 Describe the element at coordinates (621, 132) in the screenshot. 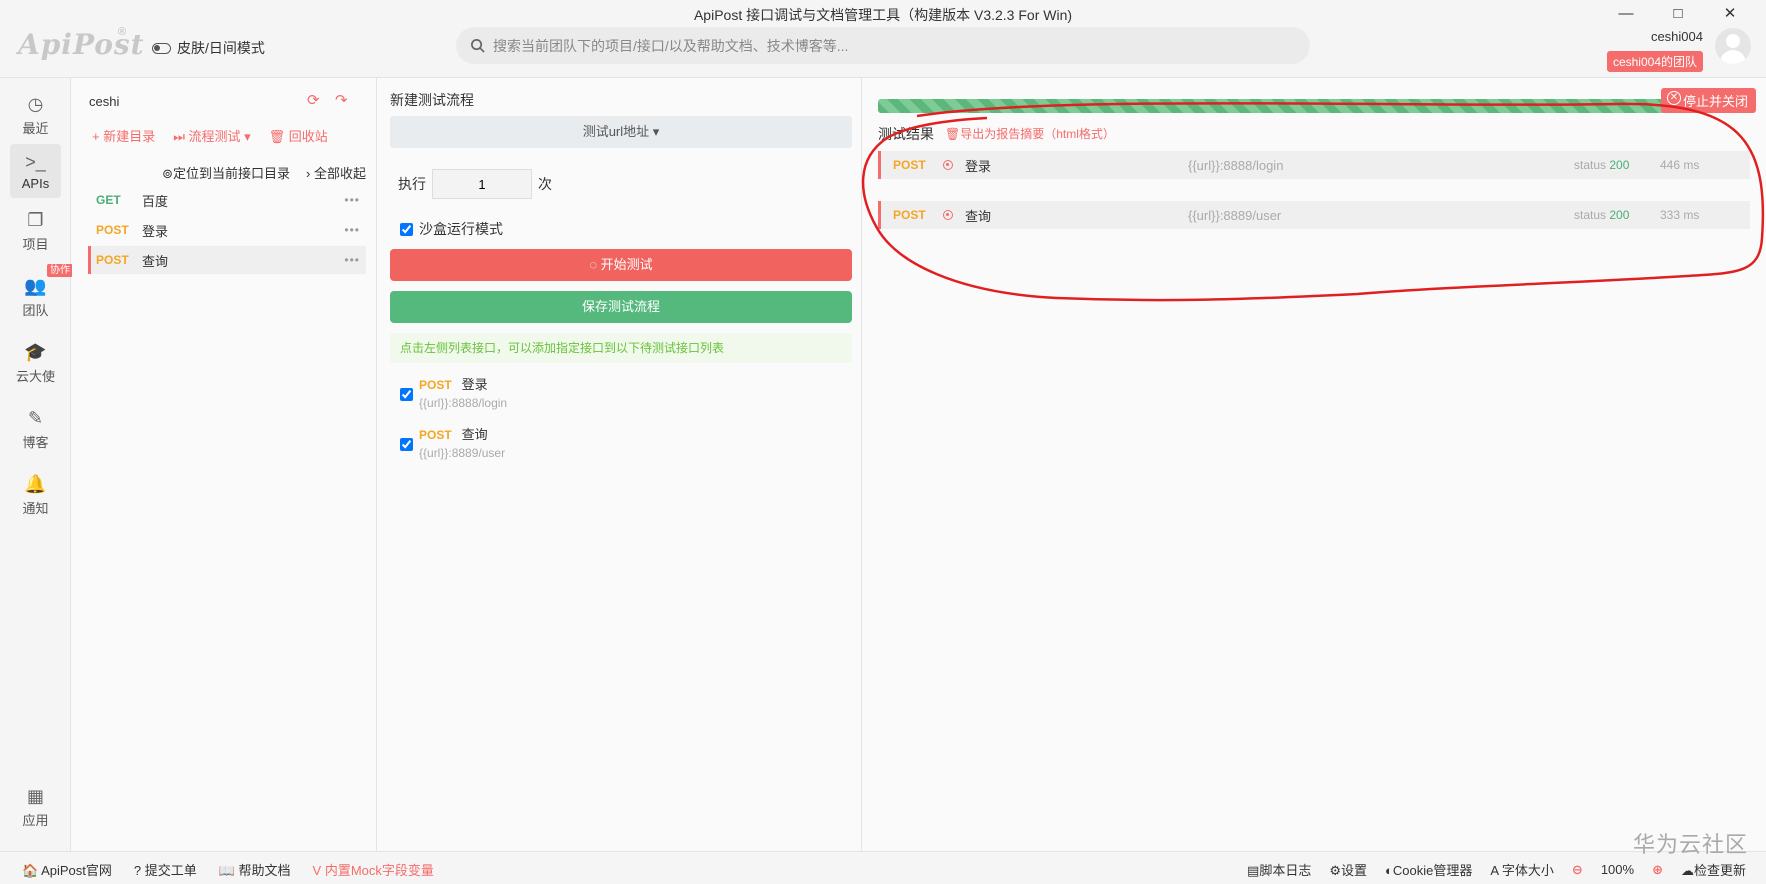

I see `url-env-select: 测试url地址 ▾` at that location.